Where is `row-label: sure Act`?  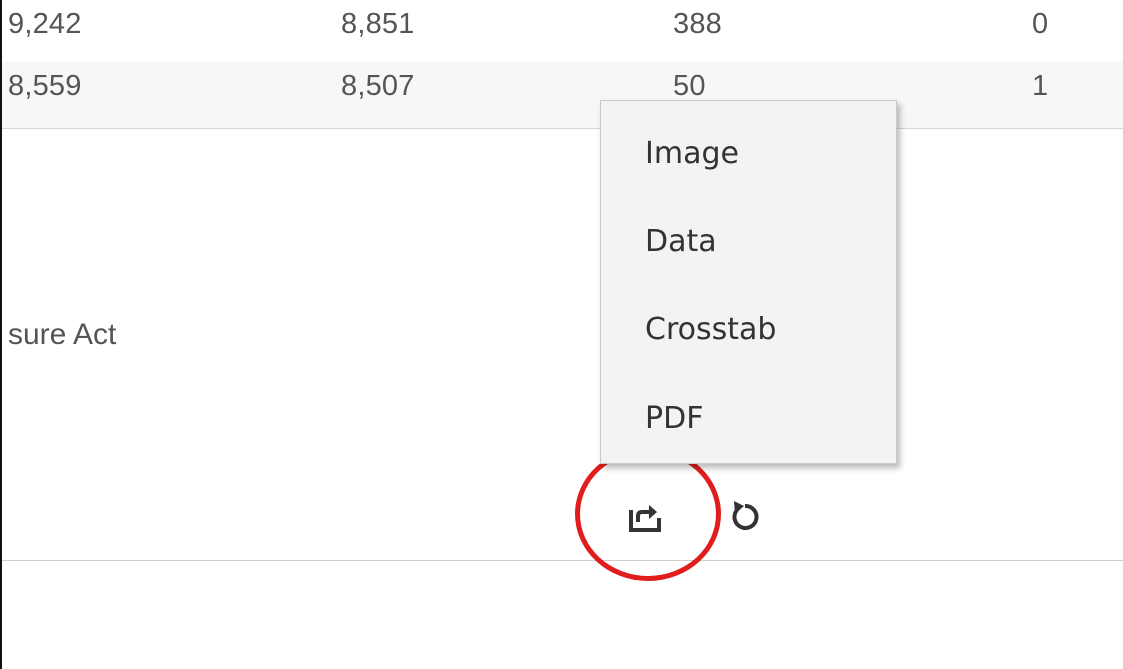 row-label: sure Act is located at coordinates (62, 334).